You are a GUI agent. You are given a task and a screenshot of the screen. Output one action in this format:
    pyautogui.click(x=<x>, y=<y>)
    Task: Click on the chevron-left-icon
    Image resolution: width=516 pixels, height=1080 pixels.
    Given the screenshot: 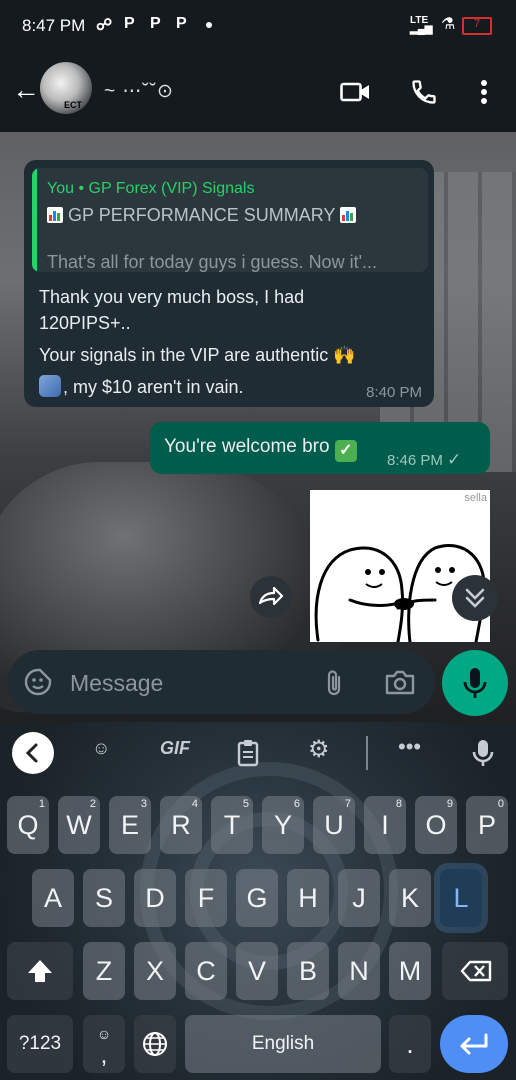 What is the action you would take?
    pyautogui.click(x=31, y=753)
    